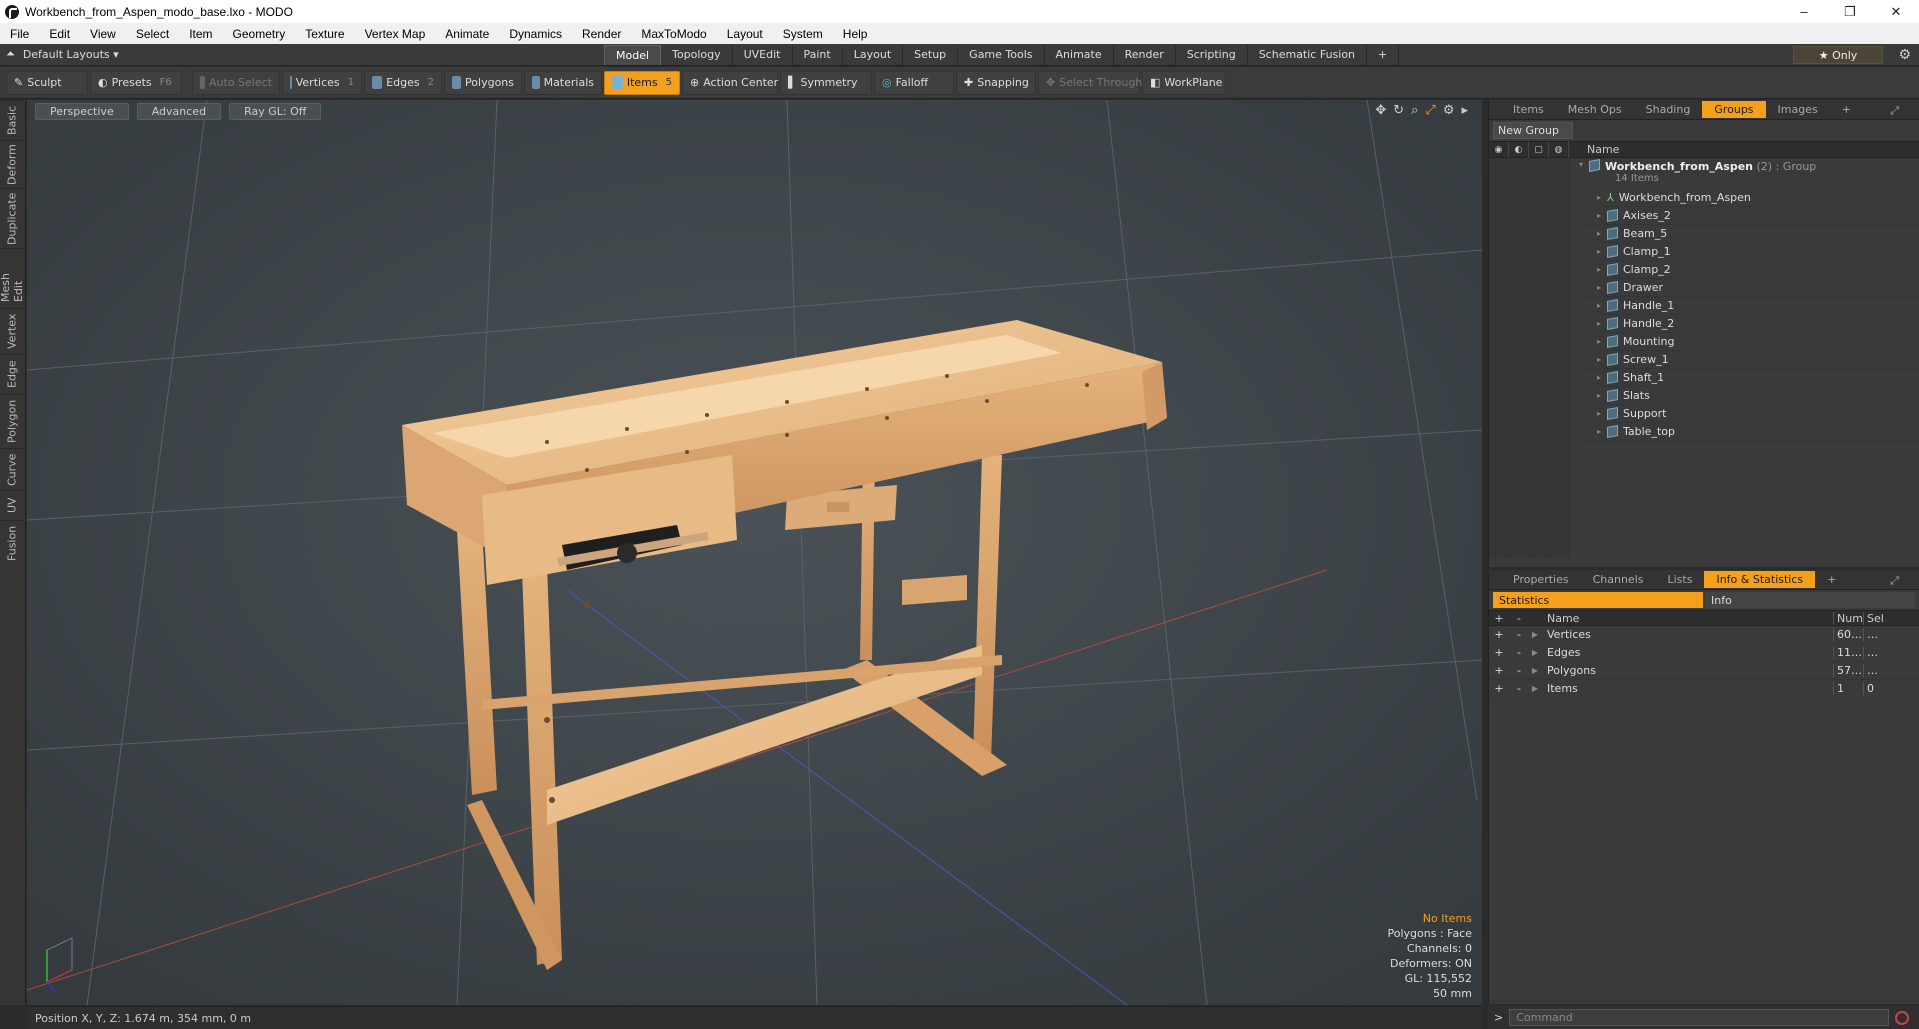 The height and width of the screenshot is (1029, 1919). What do you see at coordinates (12, 278) in the screenshot?
I see `strip-tab-mesh-edit: Mesh Edit` at bounding box center [12, 278].